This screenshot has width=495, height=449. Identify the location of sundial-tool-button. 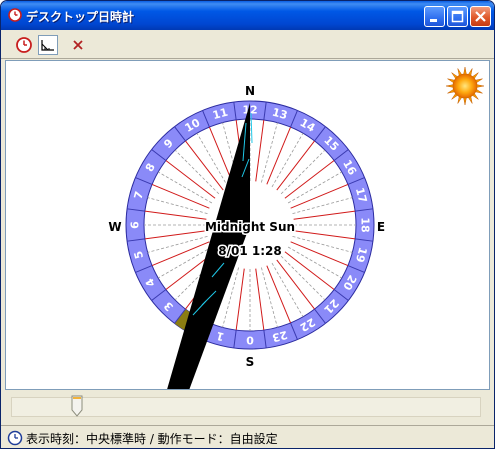
(48, 45).